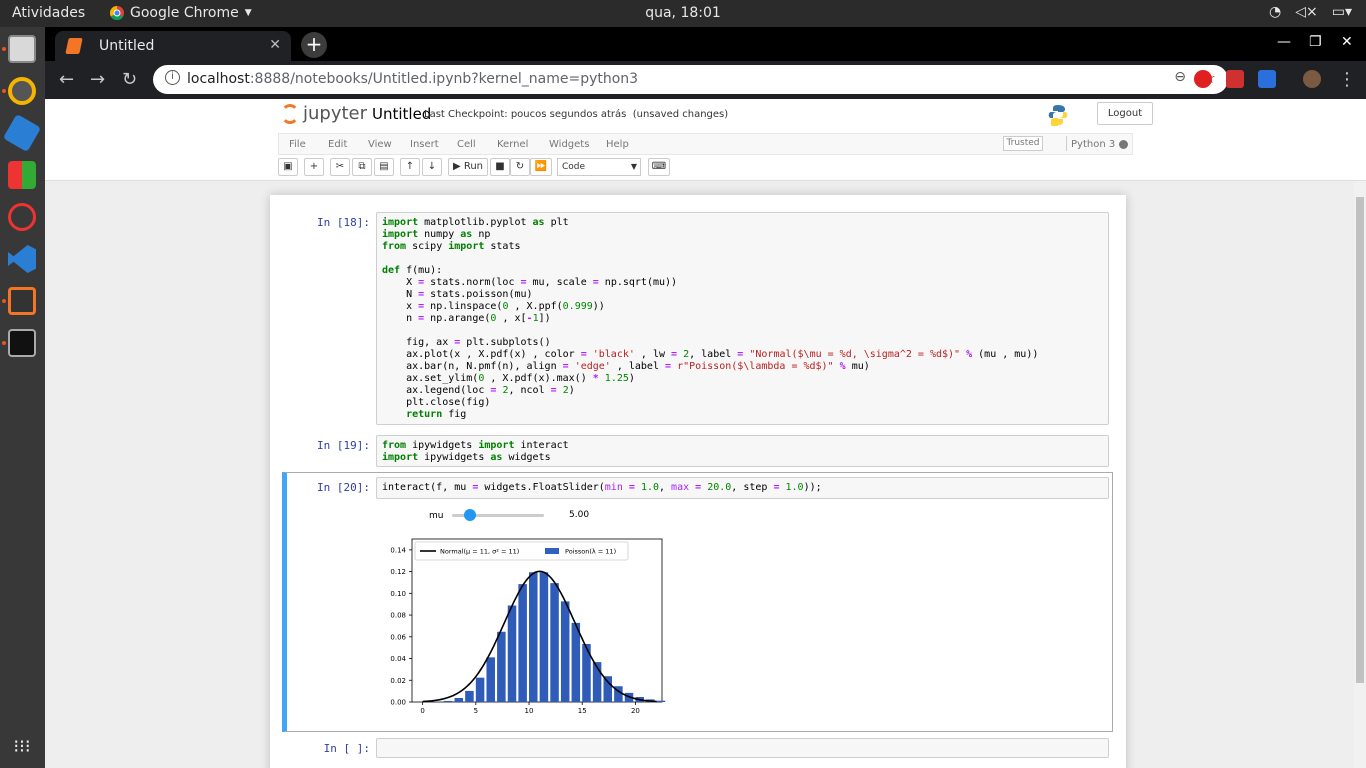  Describe the element at coordinates (343, 222) in the screenshot. I see `cell-prompt: In [18]:` at that location.